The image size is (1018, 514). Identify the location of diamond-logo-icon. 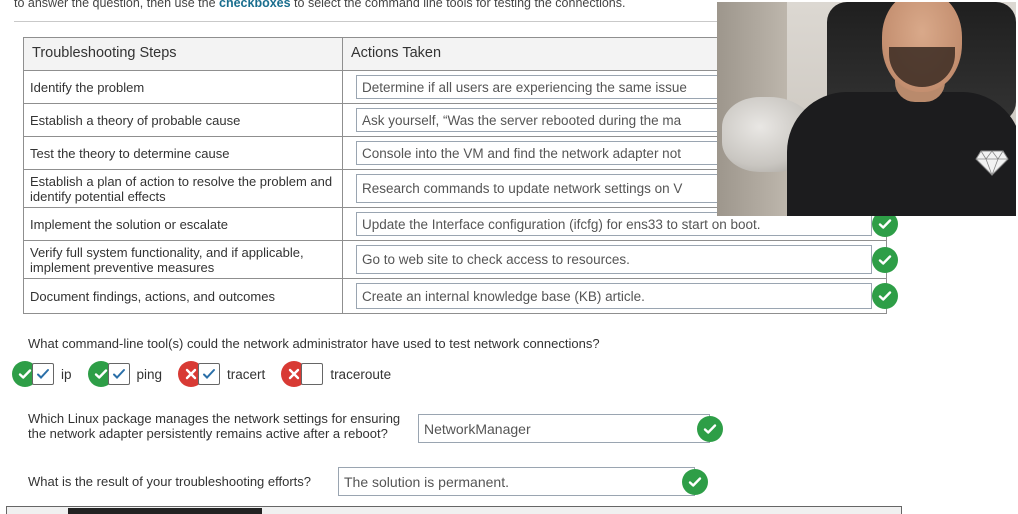
(992, 163).